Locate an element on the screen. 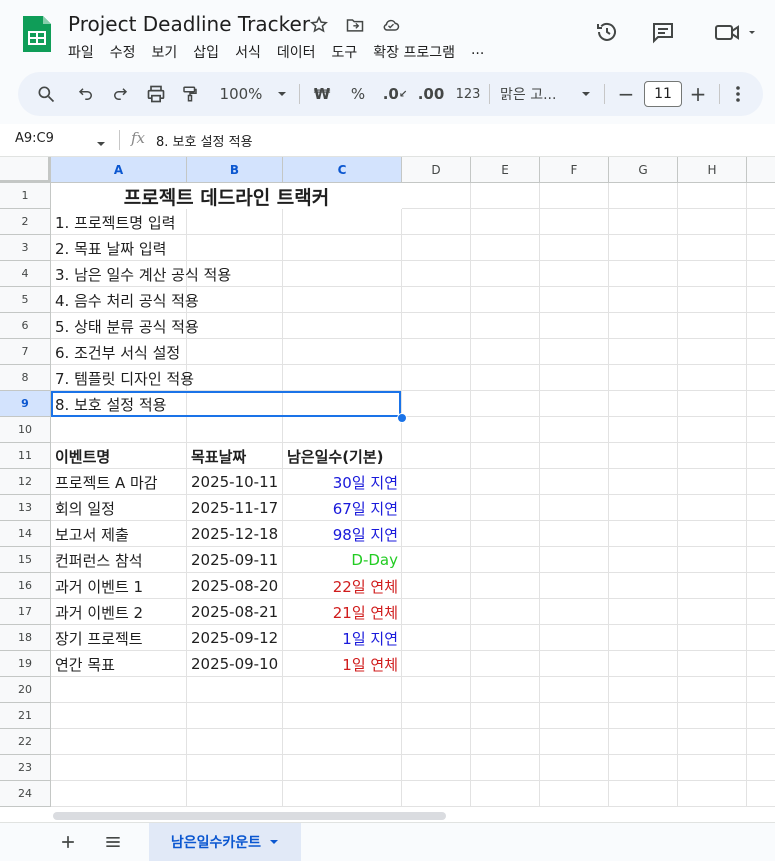  event-remaining-cell: 67일 지연 is located at coordinates (342, 508).